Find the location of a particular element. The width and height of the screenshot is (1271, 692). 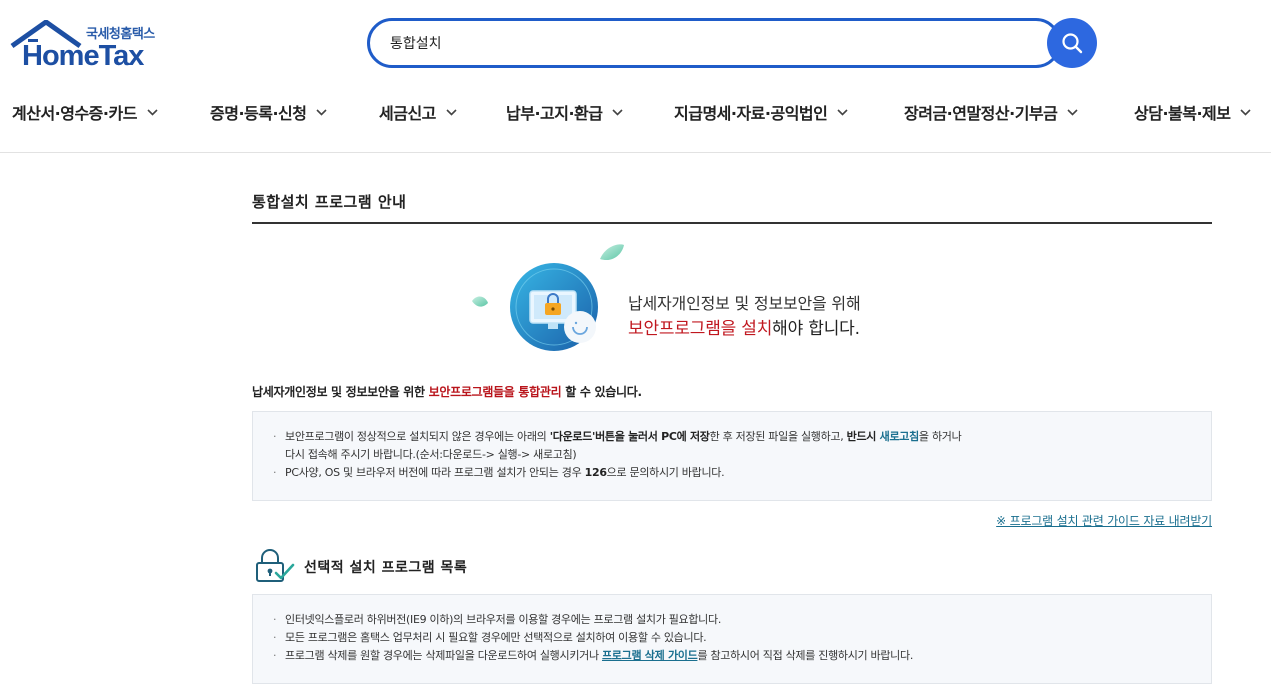

logo-english-text: HomeTax is located at coordinates (83, 56).